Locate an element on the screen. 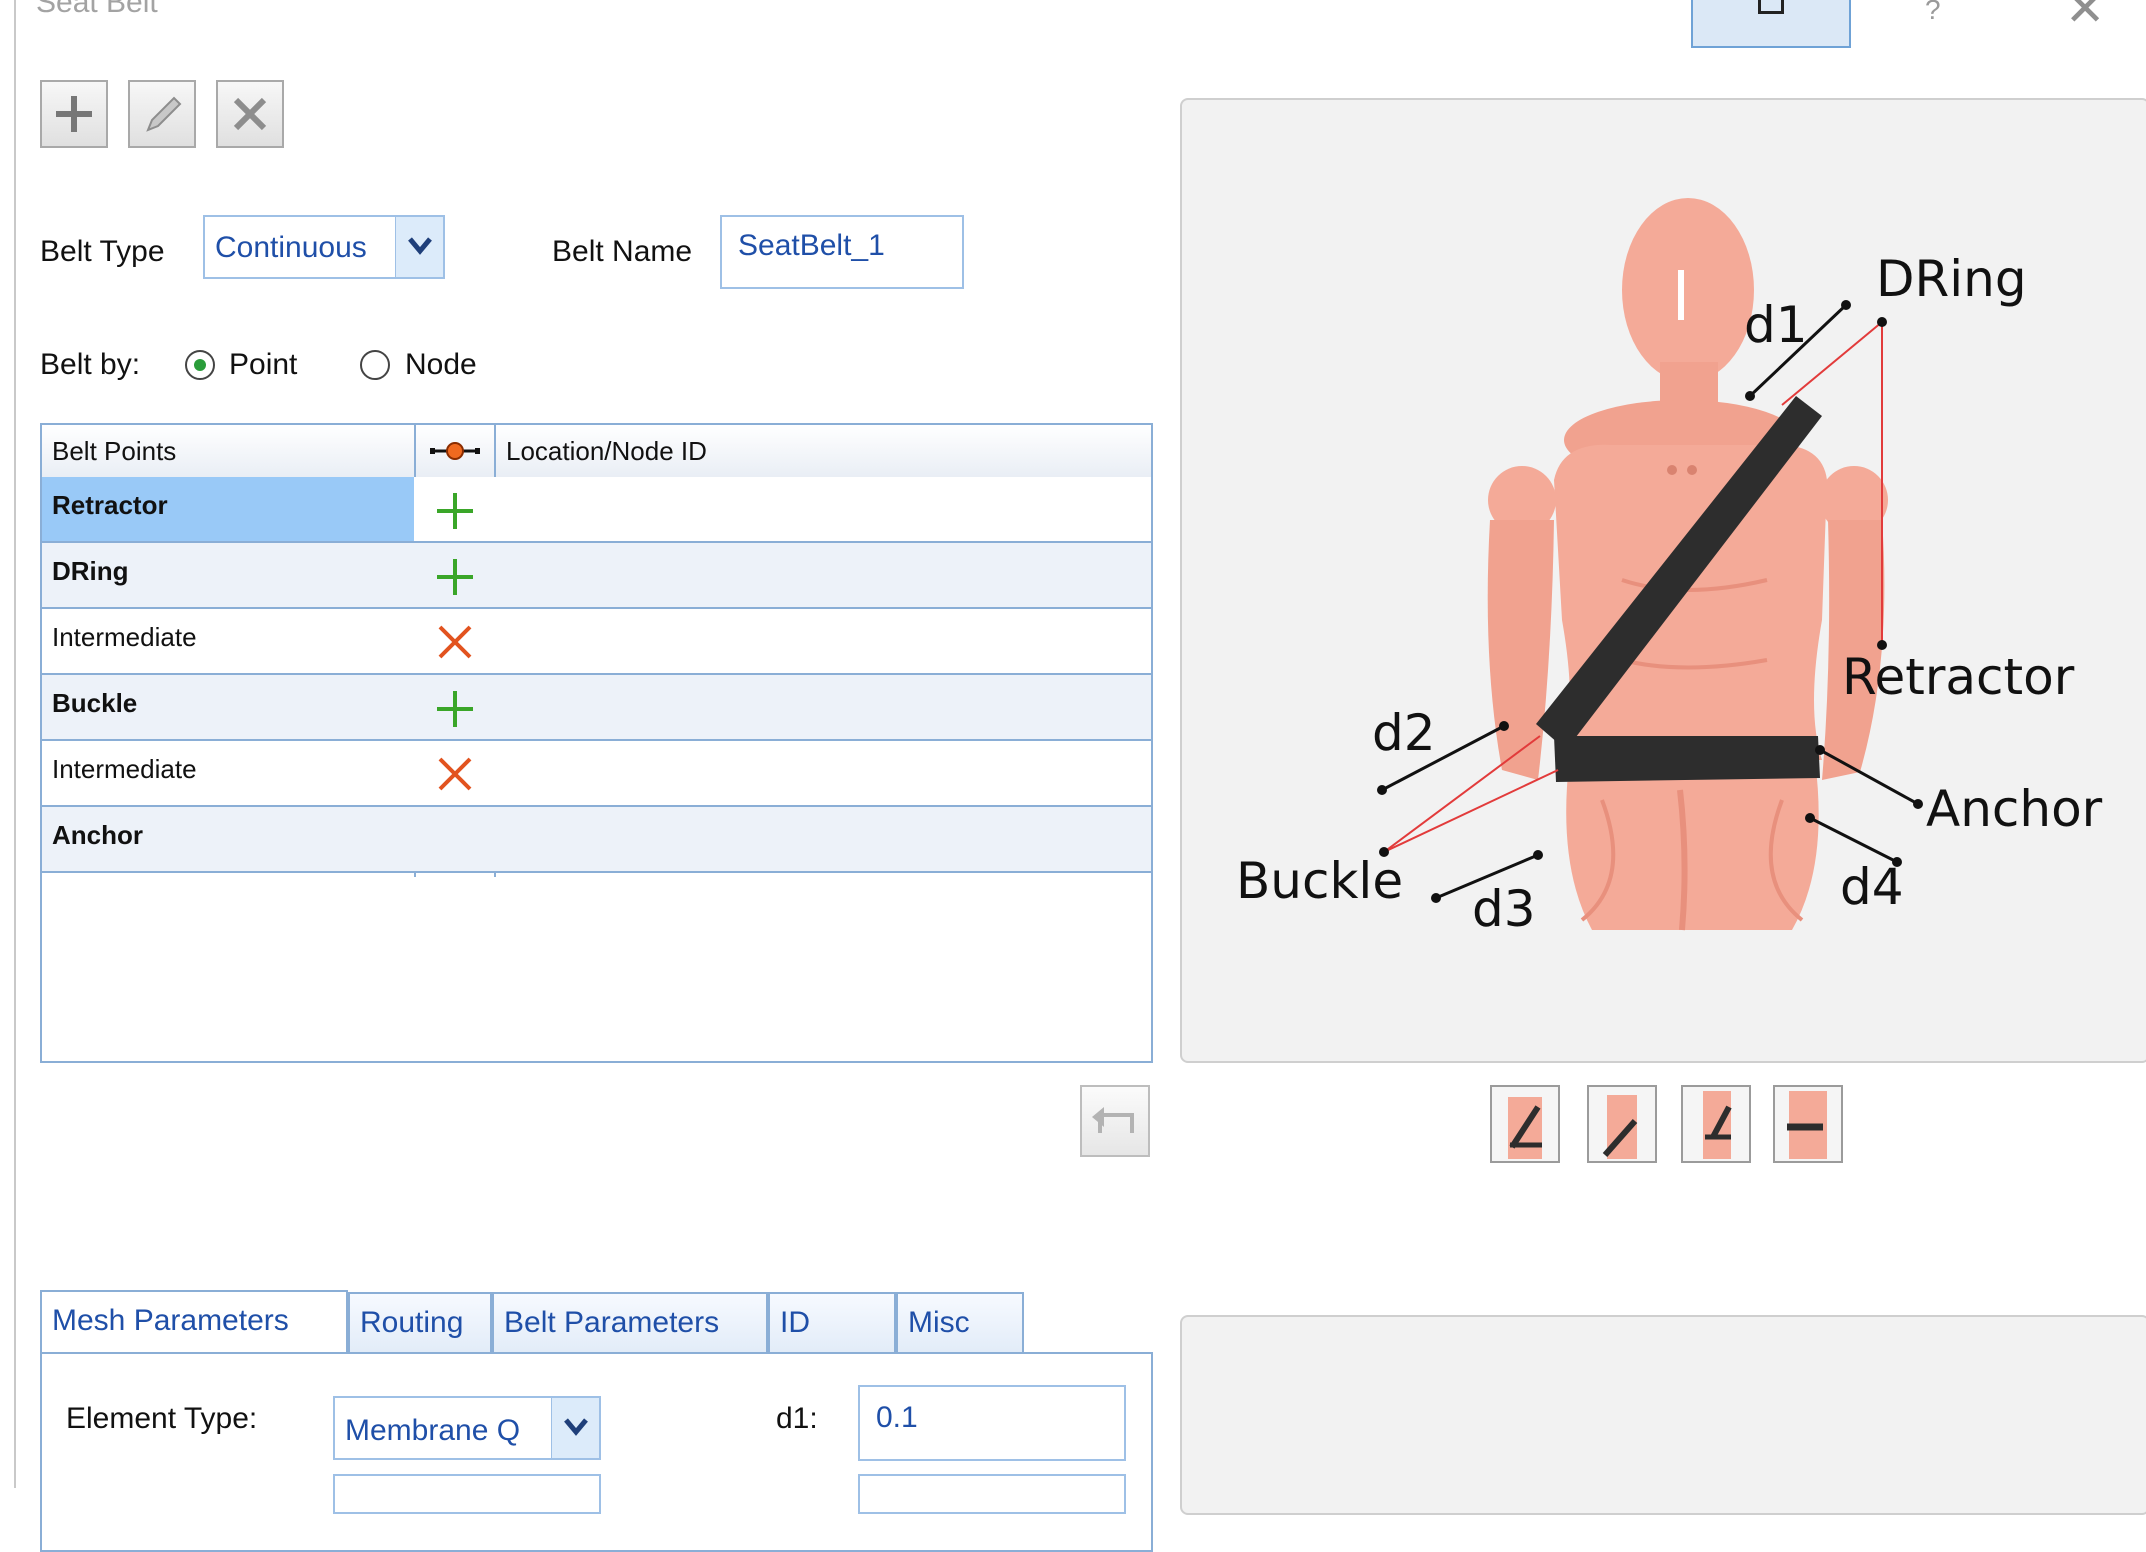 This screenshot has height=1552, width=2146. belt-by-label: Belt by: is located at coordinates (90, 364).